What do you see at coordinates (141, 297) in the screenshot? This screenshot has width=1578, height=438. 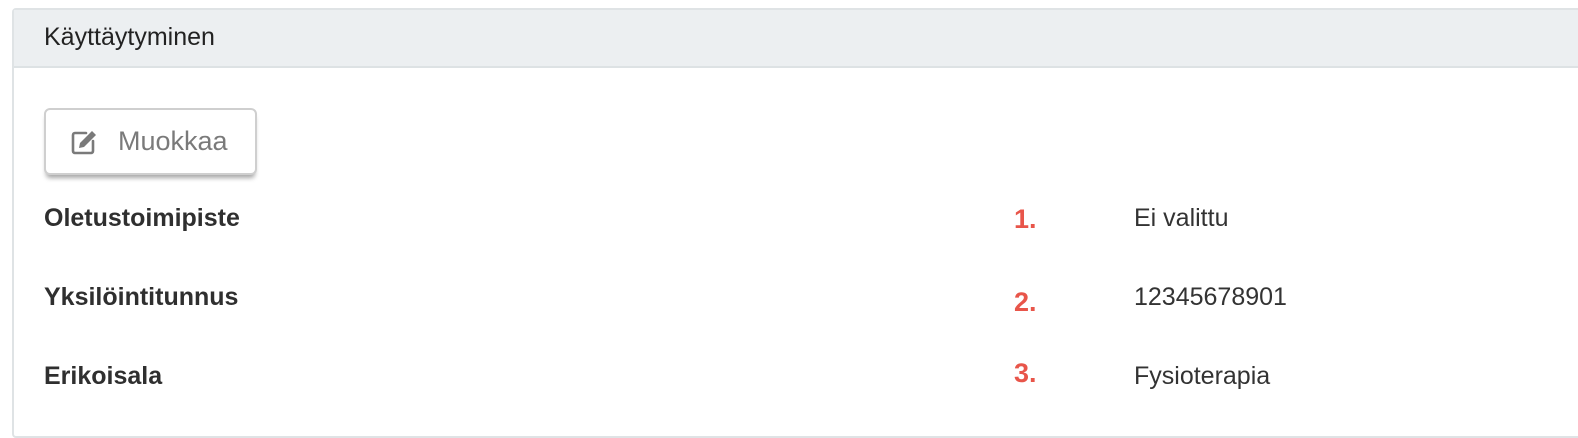 I see `field-label: Yksilöintitunnus` at bounding box center [141, 297].